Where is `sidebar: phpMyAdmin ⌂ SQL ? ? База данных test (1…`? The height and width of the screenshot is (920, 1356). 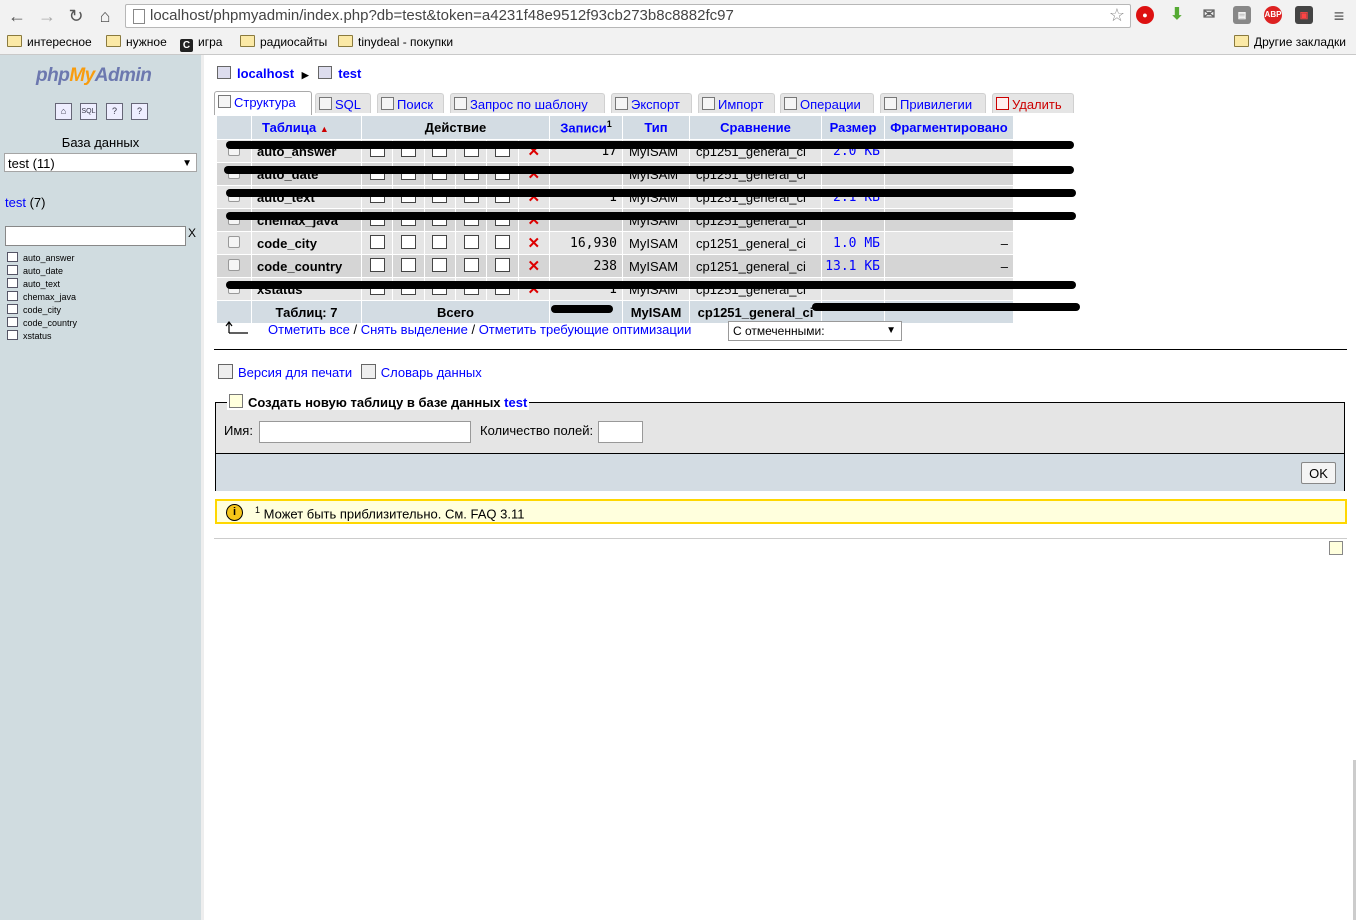
sidebar: phpMyAdmin ⌂ SQL ? ? База данных test (1… is located at coordinates (100, 487).